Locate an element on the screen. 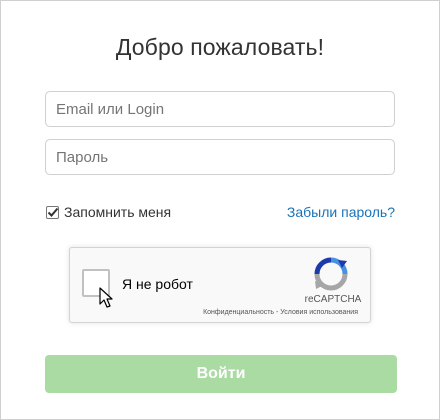 Image resolution: width=440 pixels, height=420 pixels. password-field is located at coordinates (220, 157).